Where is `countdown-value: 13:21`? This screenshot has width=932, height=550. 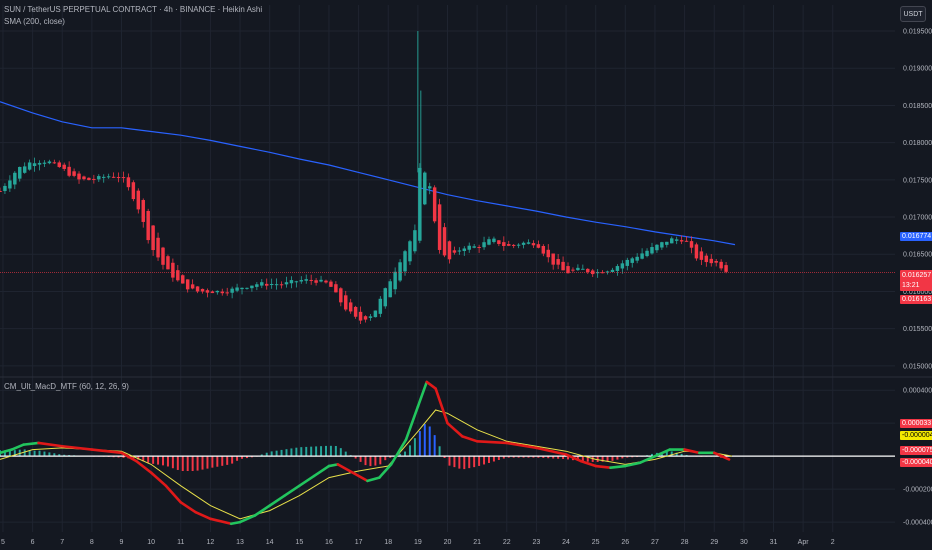 countdown-value: 13:21 is located at coordinates (911, 285).